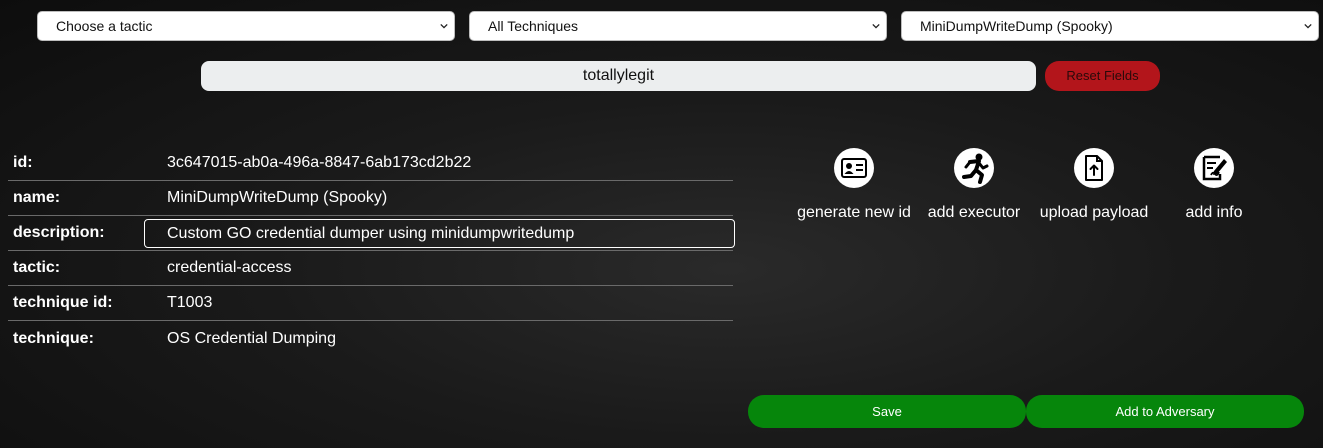 This screenshot has height=448, width=1323. What do you see at coordinates (678, 26) in the screenshot?
I see `technique-select: All Techniques` at bounding box center [678, 26].